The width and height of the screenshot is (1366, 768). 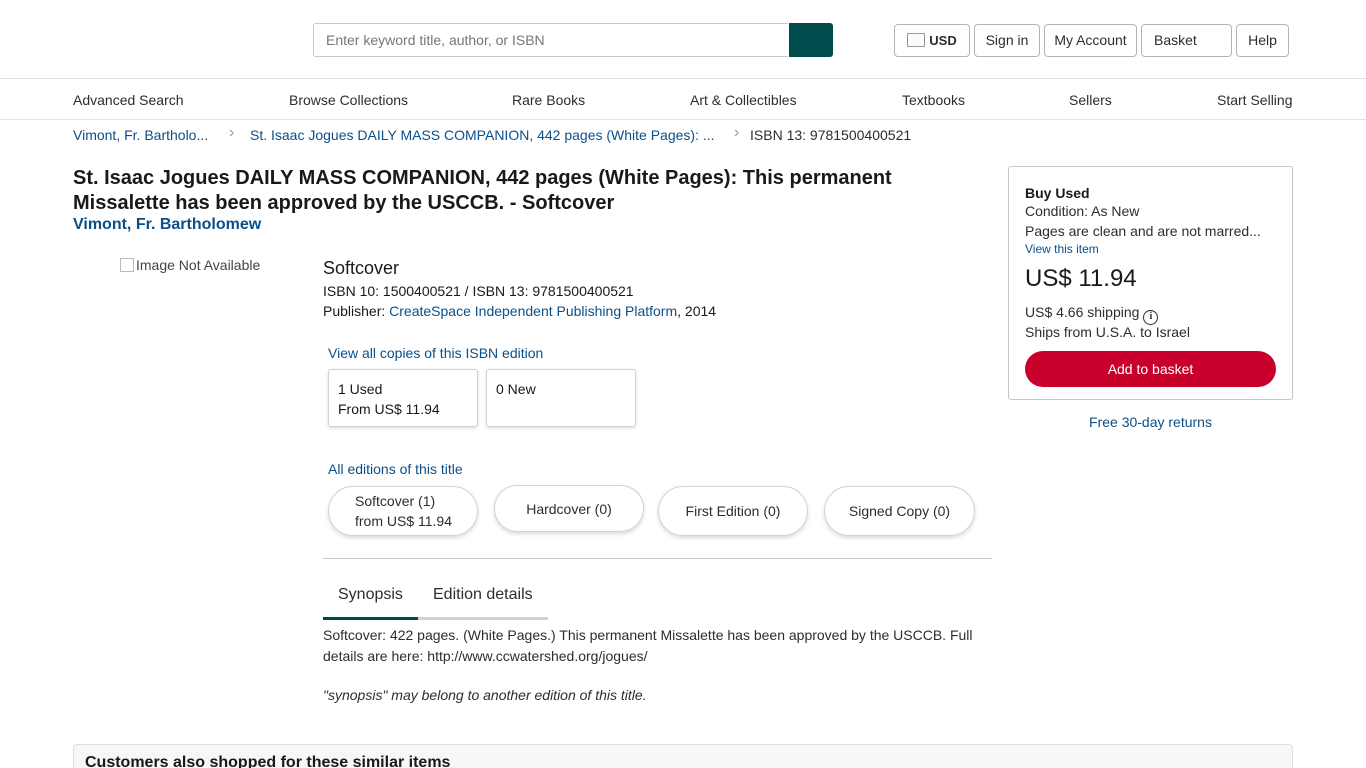 What do you see at coordinates (395, 469) in the screenshot?
I see `all-editions-link: All editions of this title` at bounding box center [395, 469].